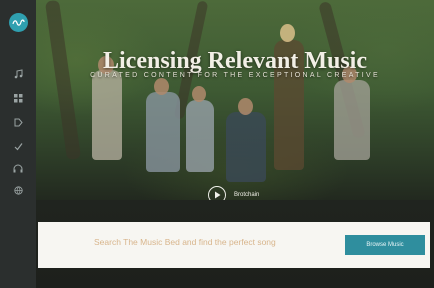 This screenshot has width=434, height=288. I want to click on logo-mark-icon, so click(18, 22).